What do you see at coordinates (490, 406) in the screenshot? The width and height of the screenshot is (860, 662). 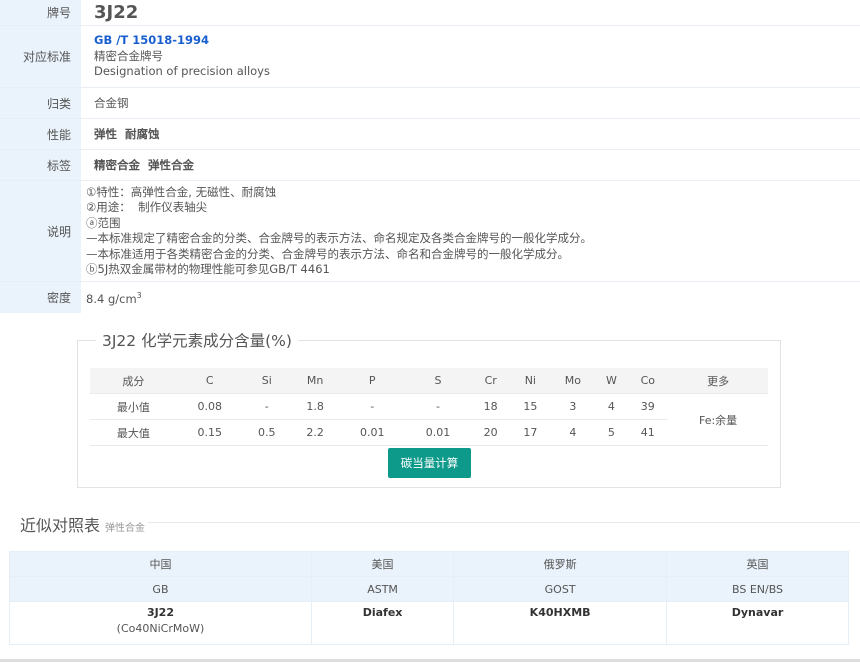 I see `table-cell: 18` at bounding box center [490, 406].